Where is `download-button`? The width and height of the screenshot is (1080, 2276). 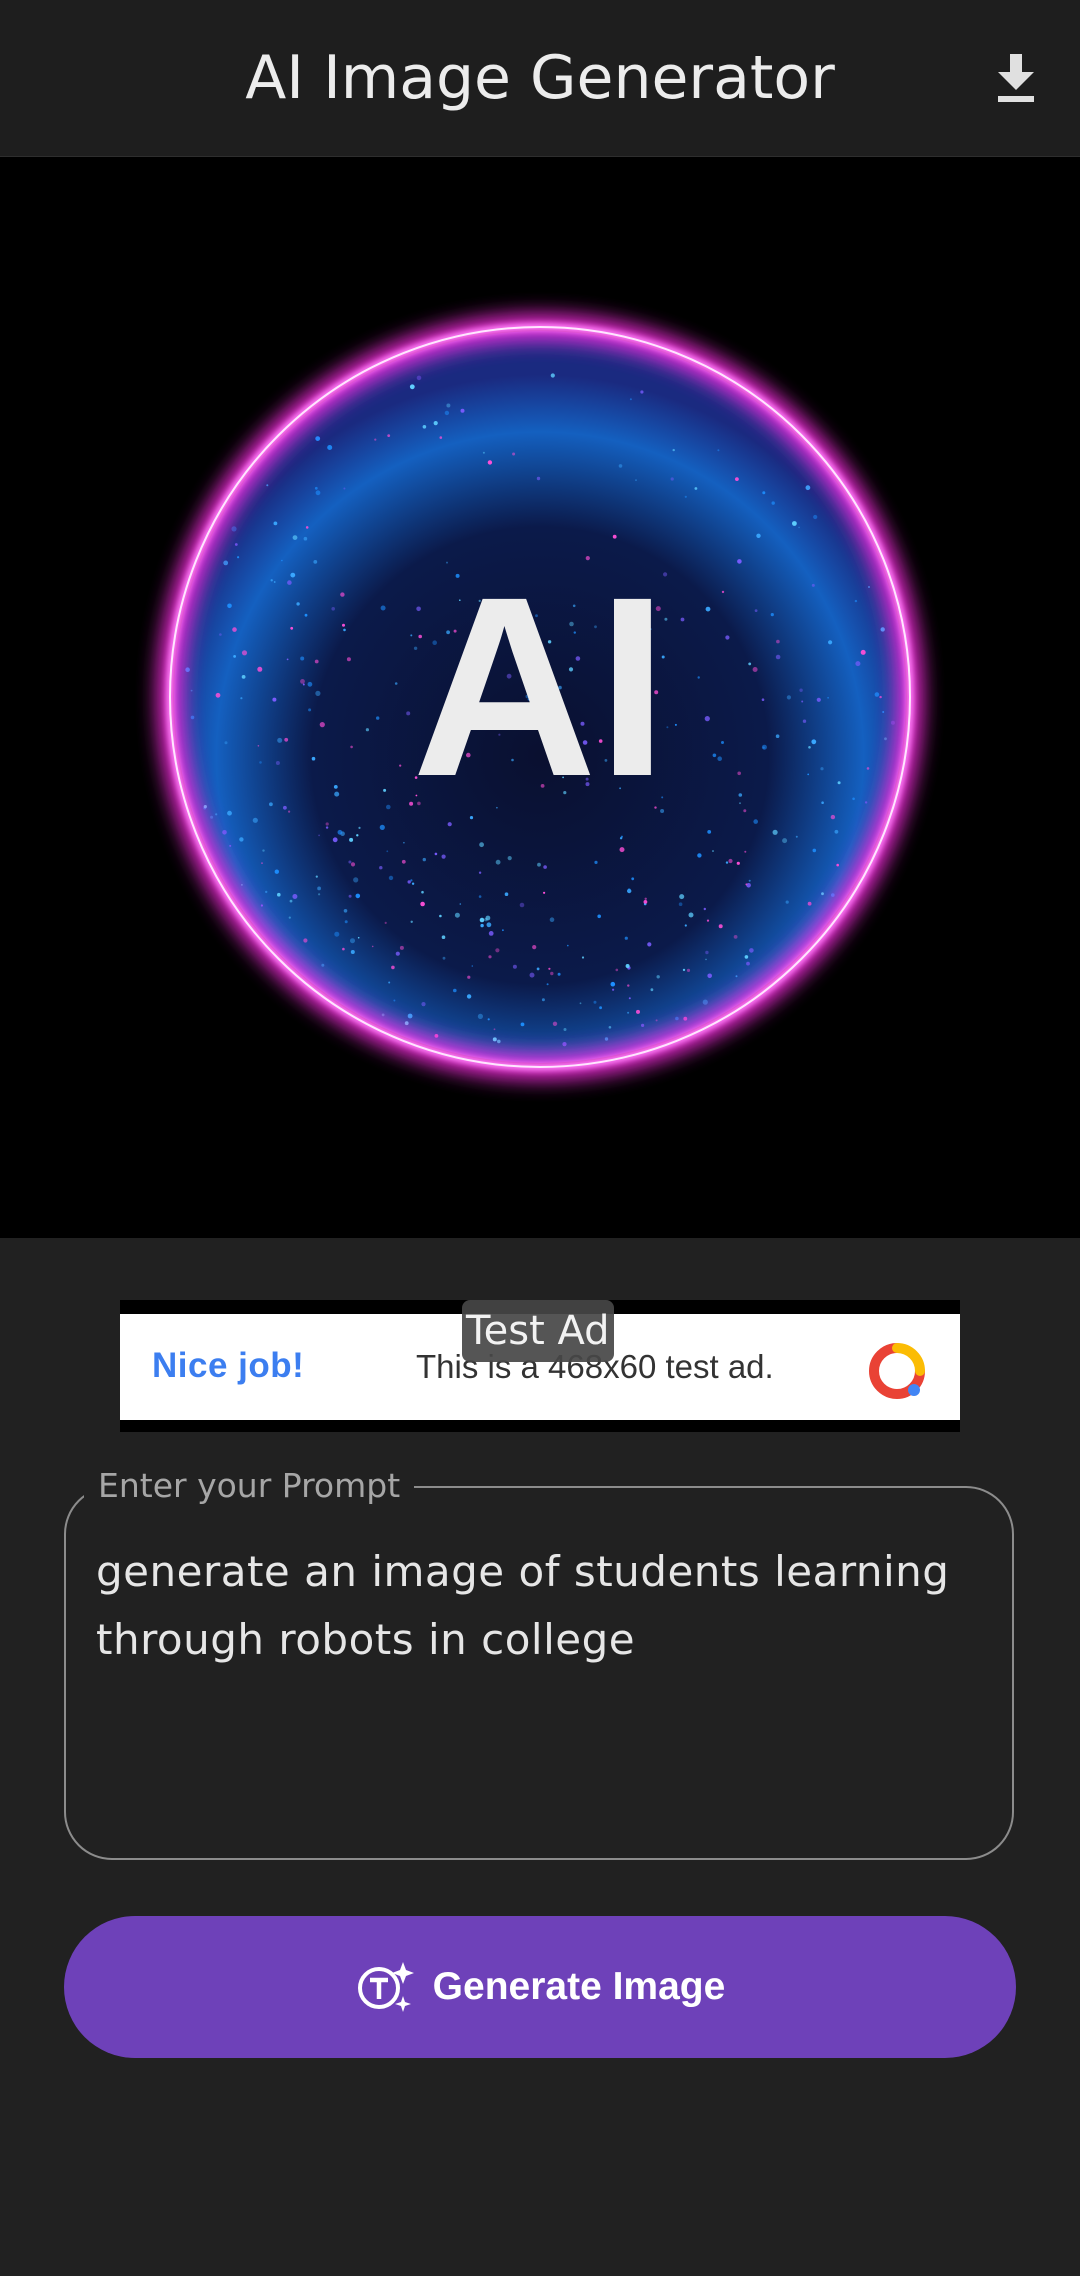
download-button is located at coordinates (1016, 78).